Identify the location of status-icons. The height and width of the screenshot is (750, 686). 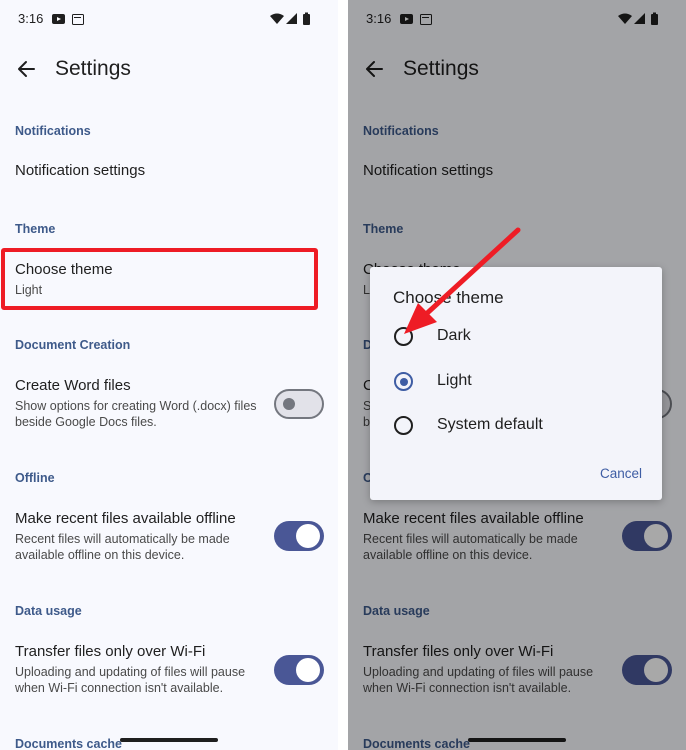
(290, 18).